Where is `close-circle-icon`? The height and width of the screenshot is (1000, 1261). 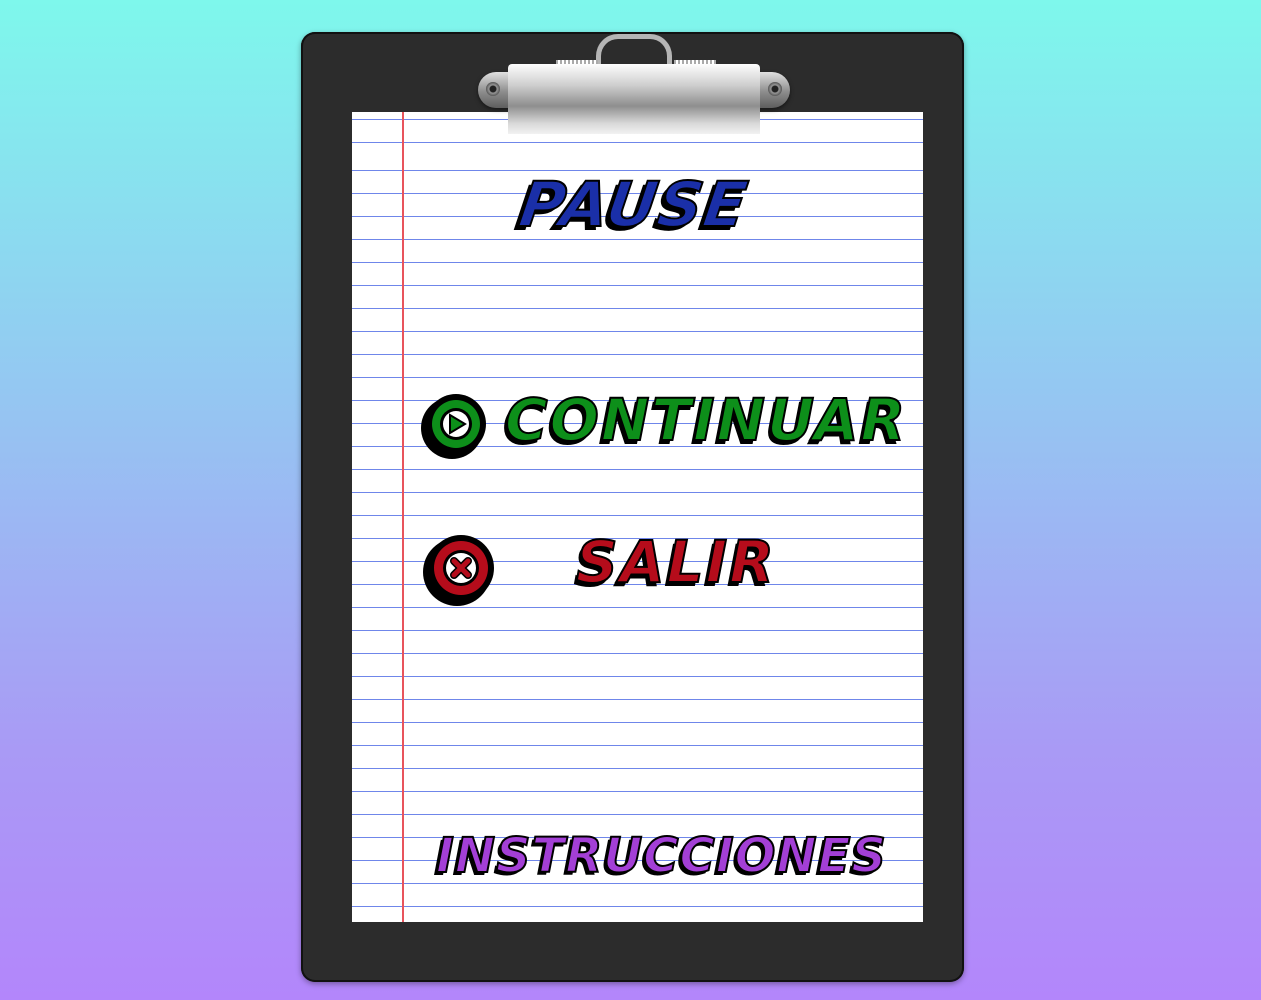 close-circle-icon is located at coordinates (460, 568).